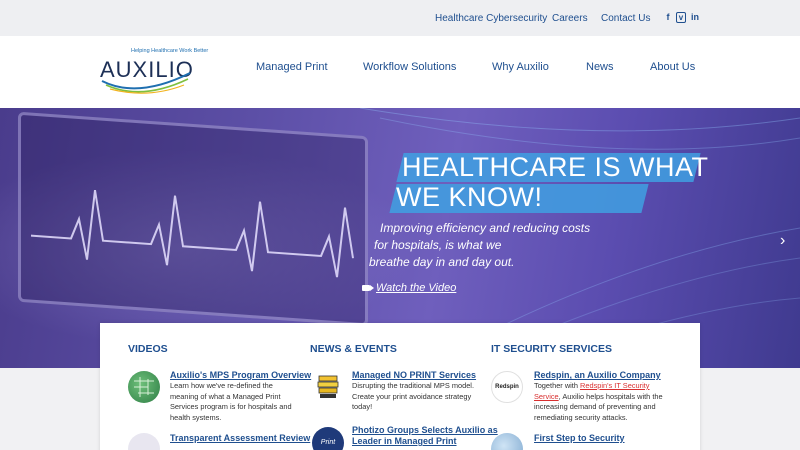  I want to click on redspin-company-link: Redspin, an Auxilio Company, so click(597, 375).